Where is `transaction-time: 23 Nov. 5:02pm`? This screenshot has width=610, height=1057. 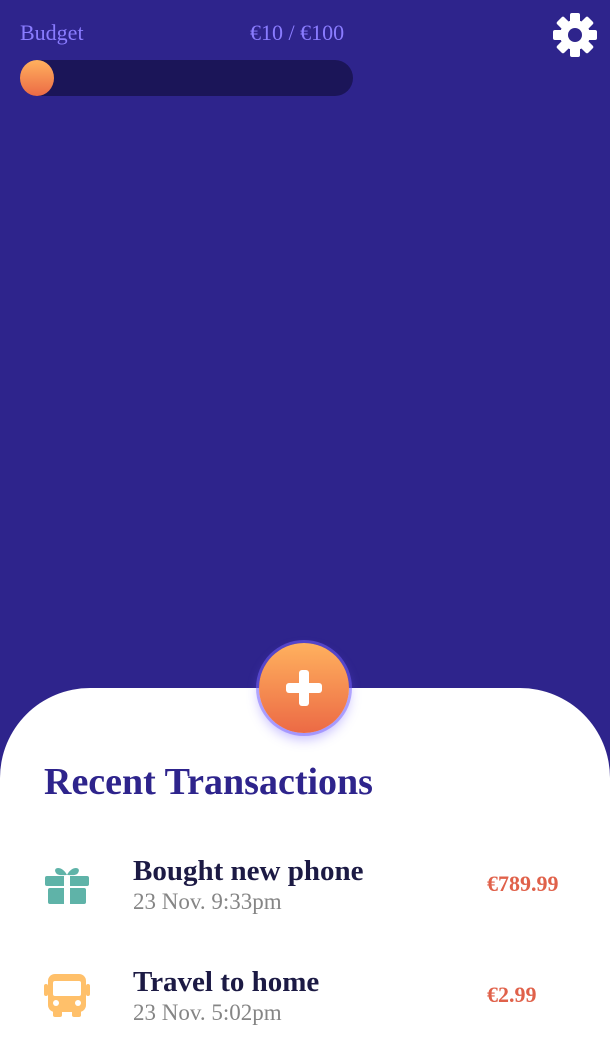
transaction-time: 23 Nov. 5:02pm is located at coordinates (207, 1012).